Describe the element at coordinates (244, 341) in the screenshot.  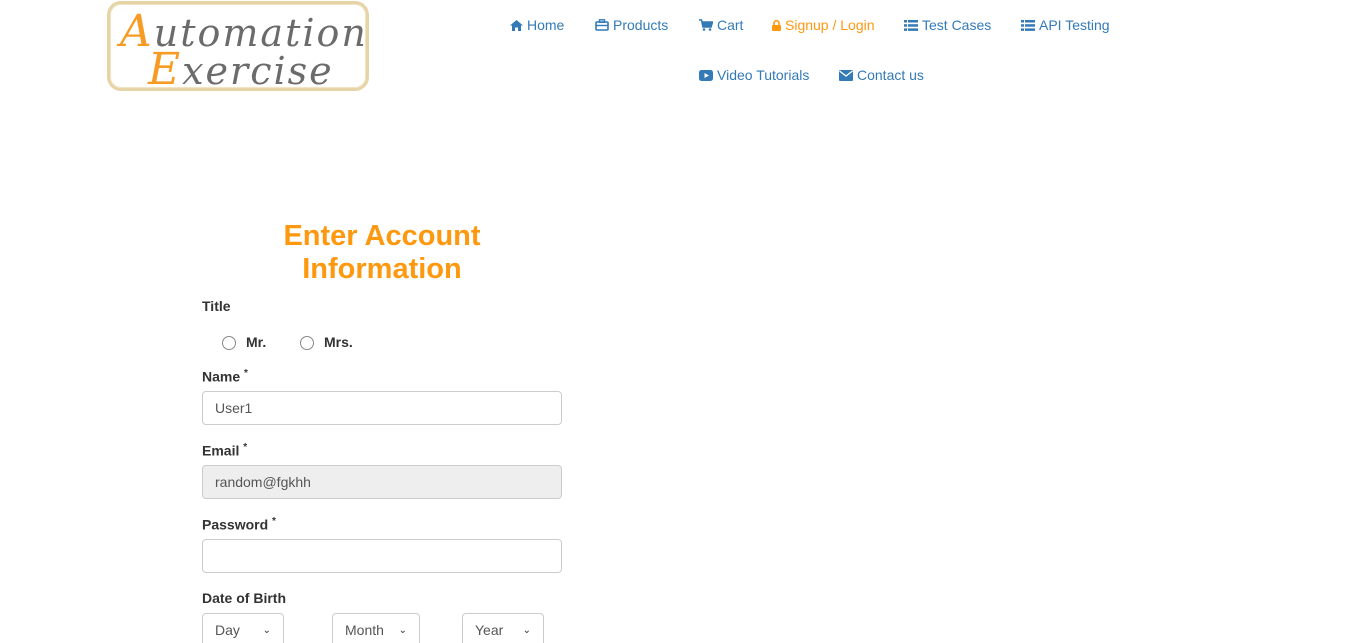
I see `title-option-mr: Mr.` at that location.